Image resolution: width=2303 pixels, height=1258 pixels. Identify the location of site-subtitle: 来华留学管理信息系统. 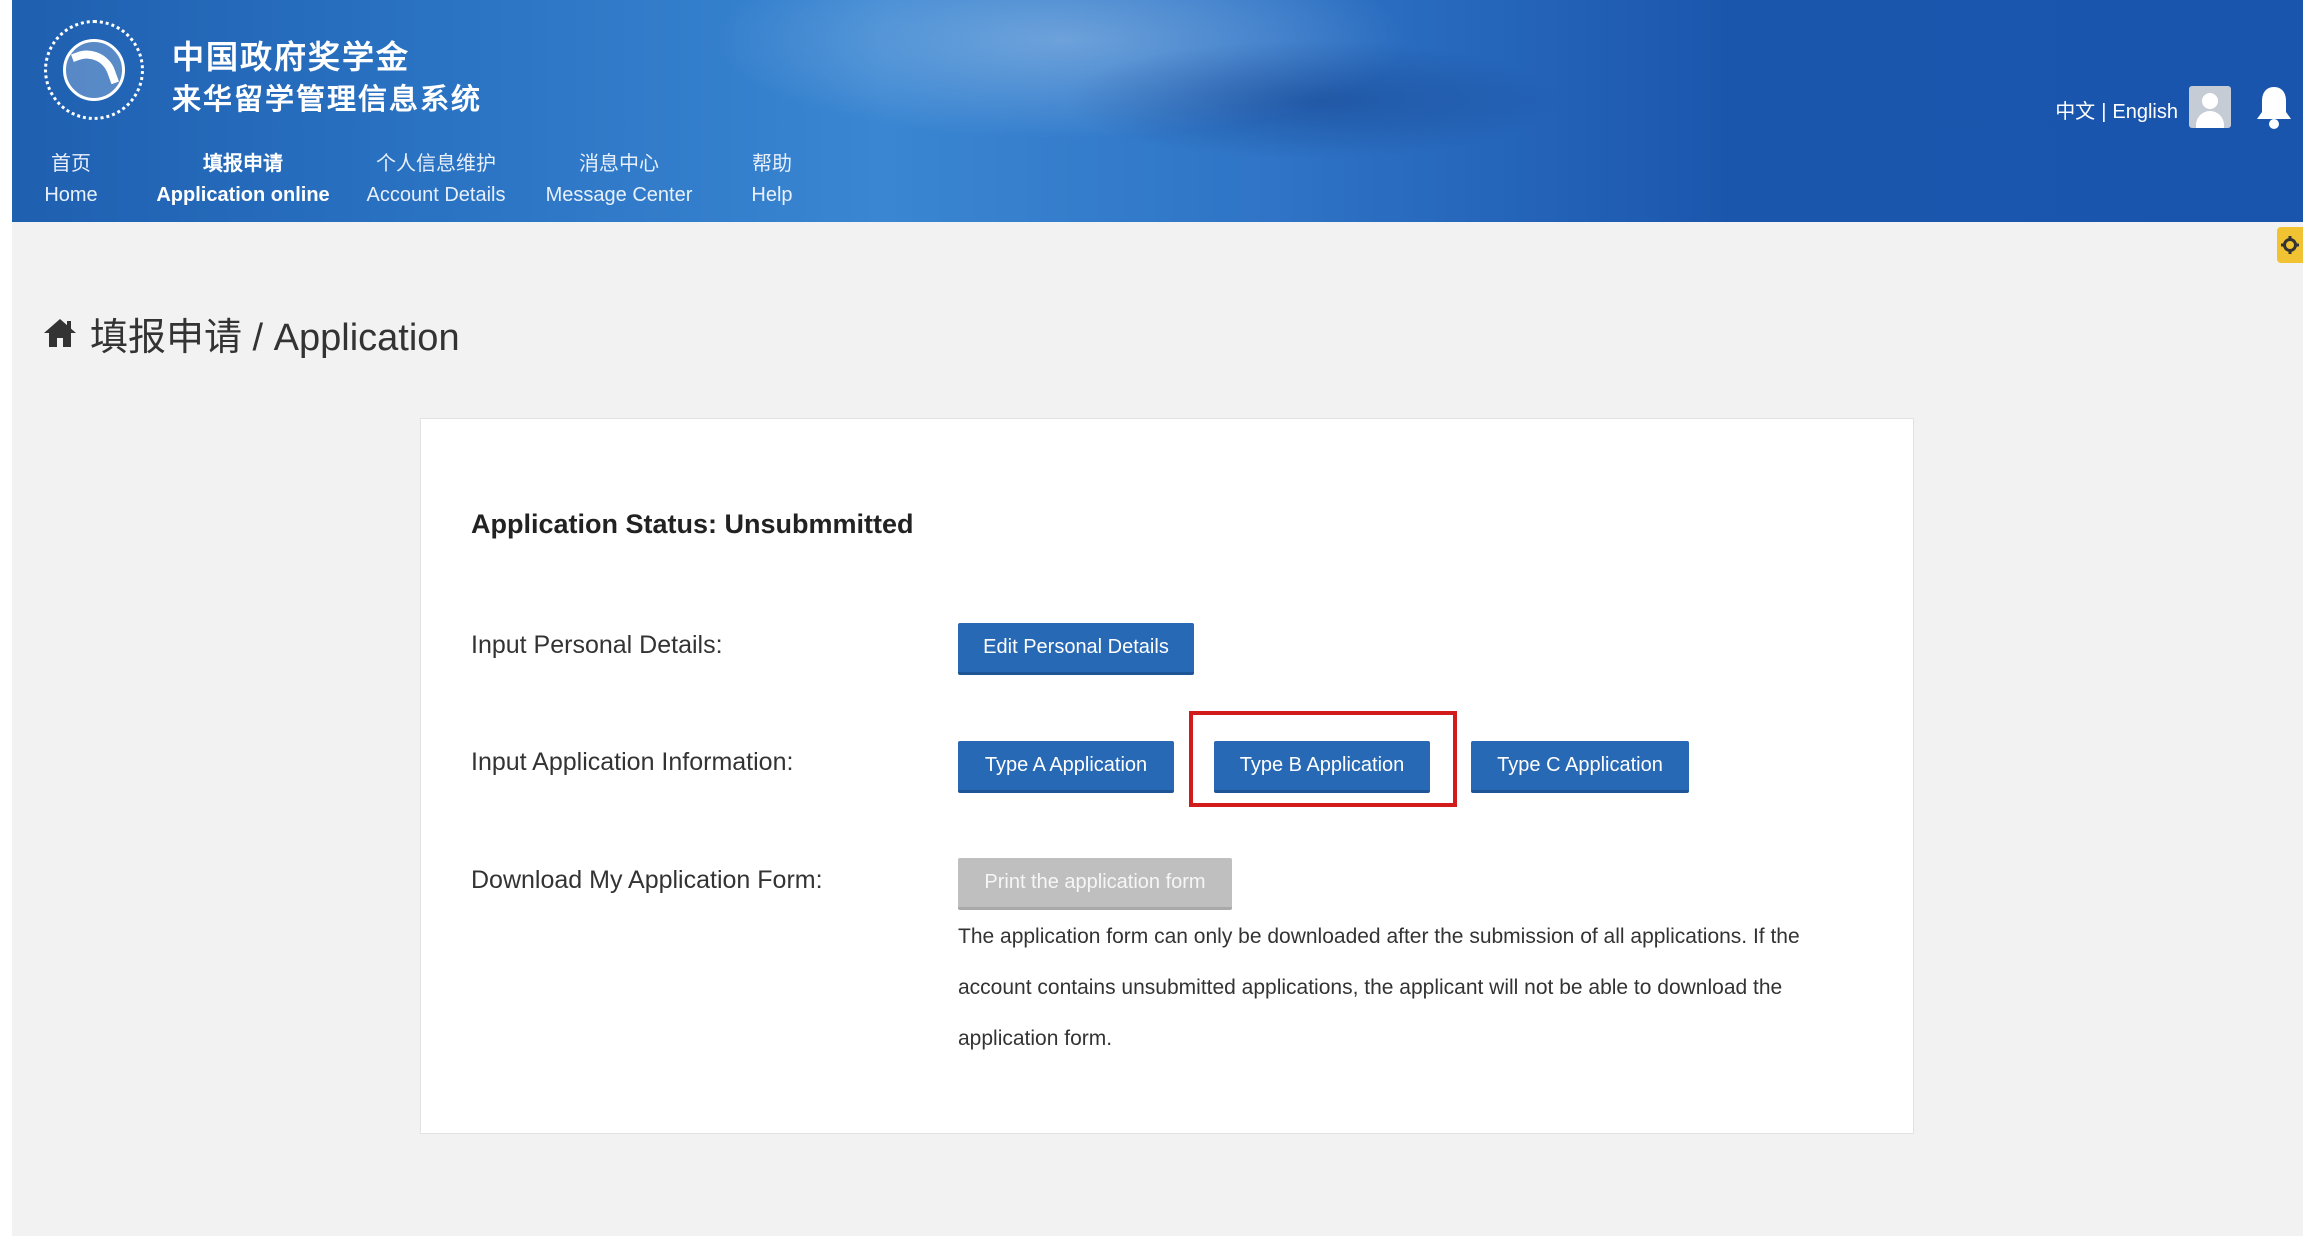
(327, 100).